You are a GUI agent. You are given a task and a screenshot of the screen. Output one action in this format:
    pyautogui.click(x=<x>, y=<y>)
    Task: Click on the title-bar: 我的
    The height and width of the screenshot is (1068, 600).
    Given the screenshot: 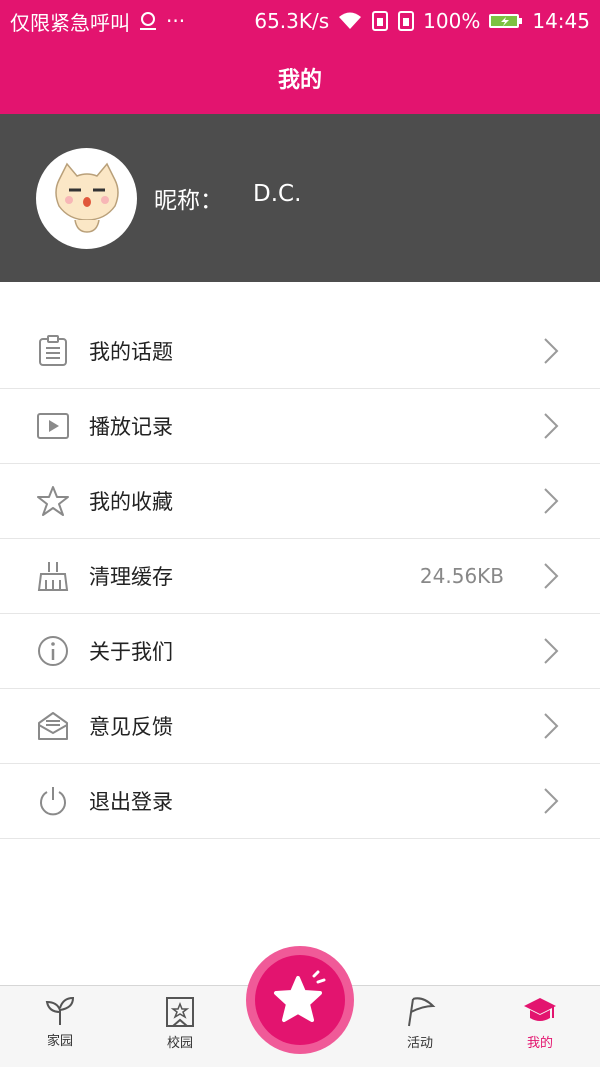 What is the action you would take?
    pyautogui.click(x=300, y=78)
    